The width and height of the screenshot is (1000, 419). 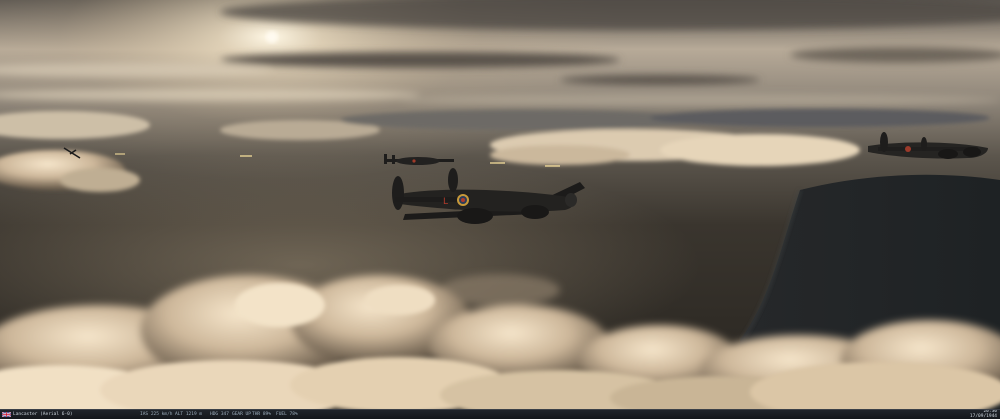 What do you see at coordinates (6, 414) in the screenshot?
I see `uk-flag-icon` at bounding box center [6, 414].